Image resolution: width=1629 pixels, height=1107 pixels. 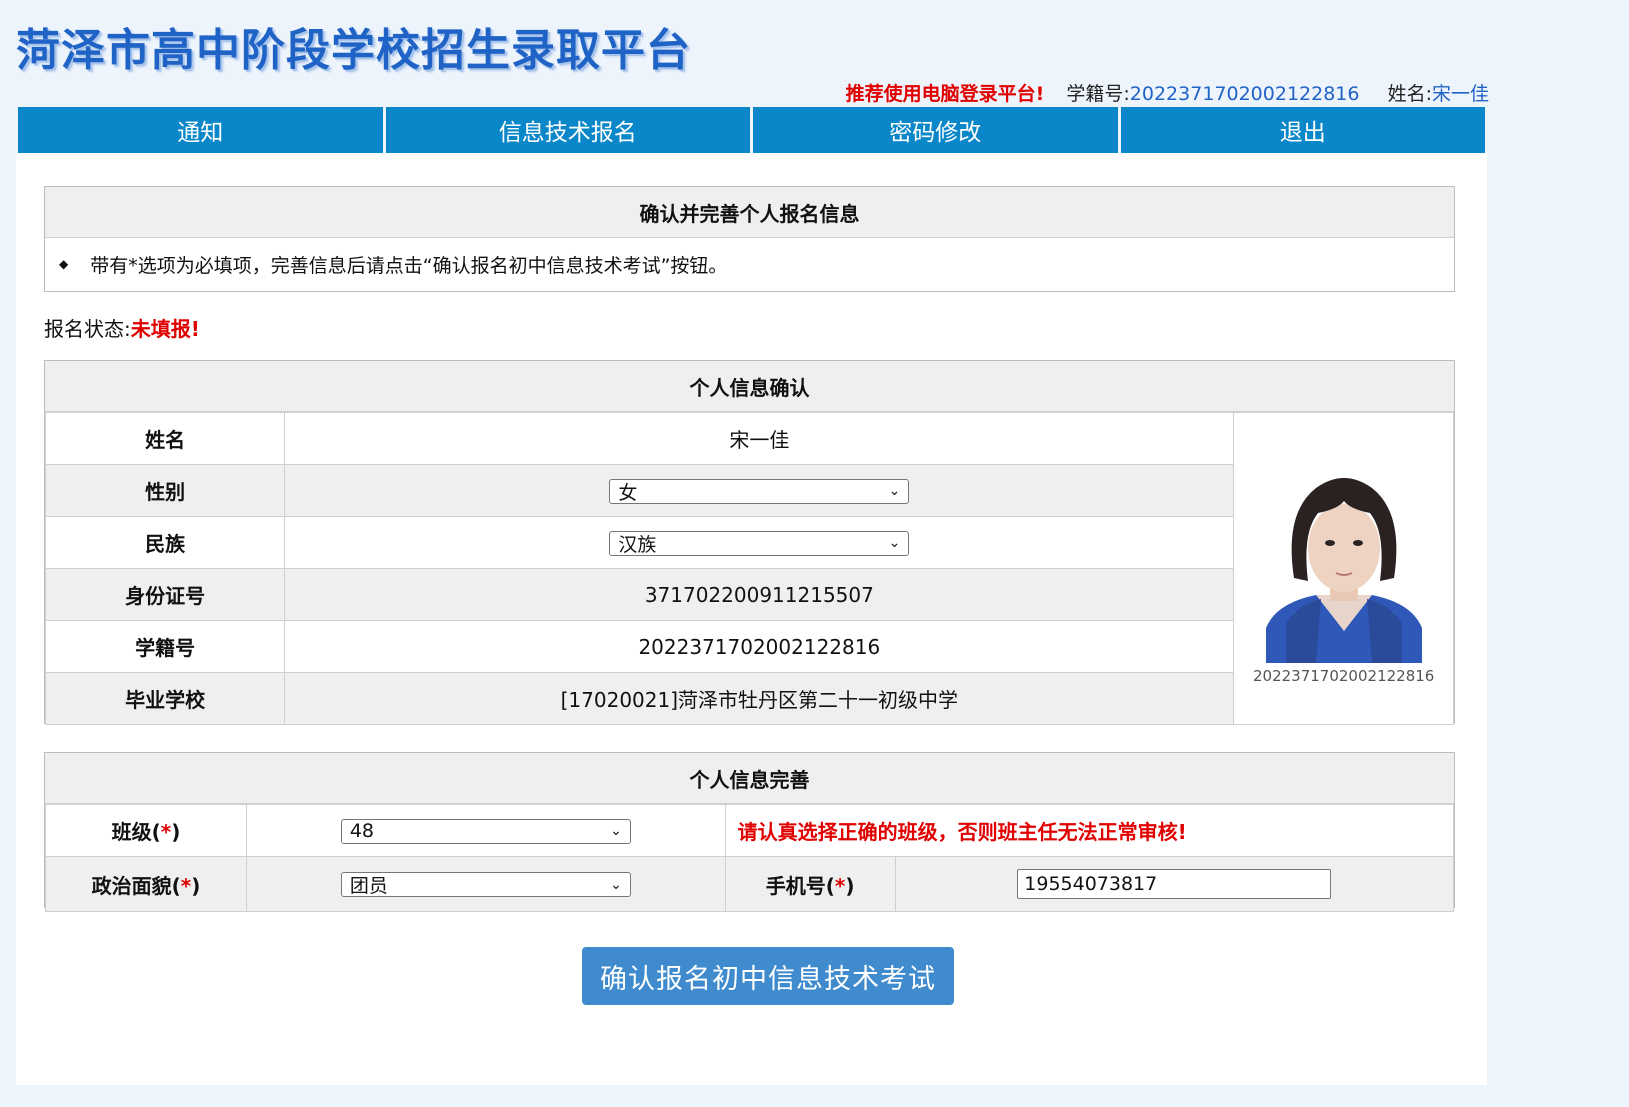 I want to click on politics-cell: 团员 ⌄, so click(x=485, y=884).